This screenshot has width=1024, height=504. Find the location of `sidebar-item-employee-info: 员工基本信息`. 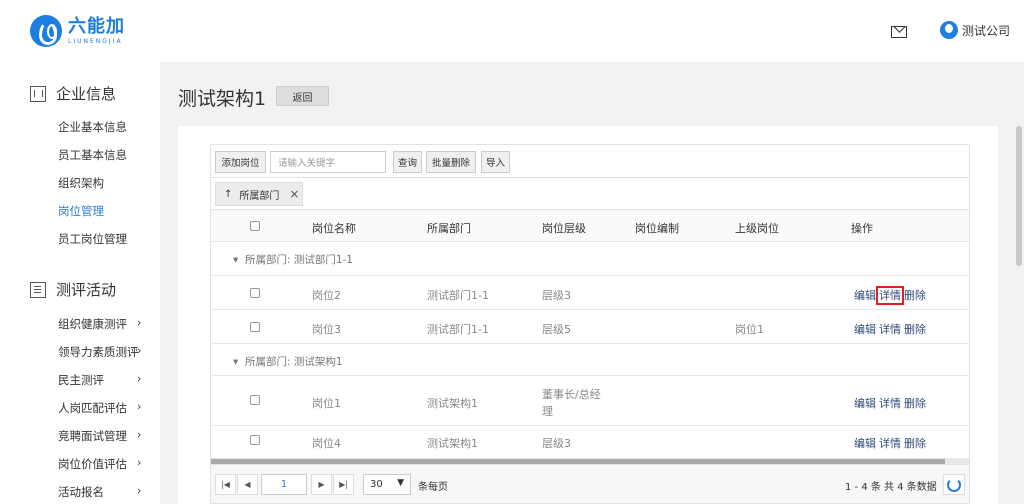

sidebar-item-employee-info: 员工基本信息 is located at coordinates (92, 155).